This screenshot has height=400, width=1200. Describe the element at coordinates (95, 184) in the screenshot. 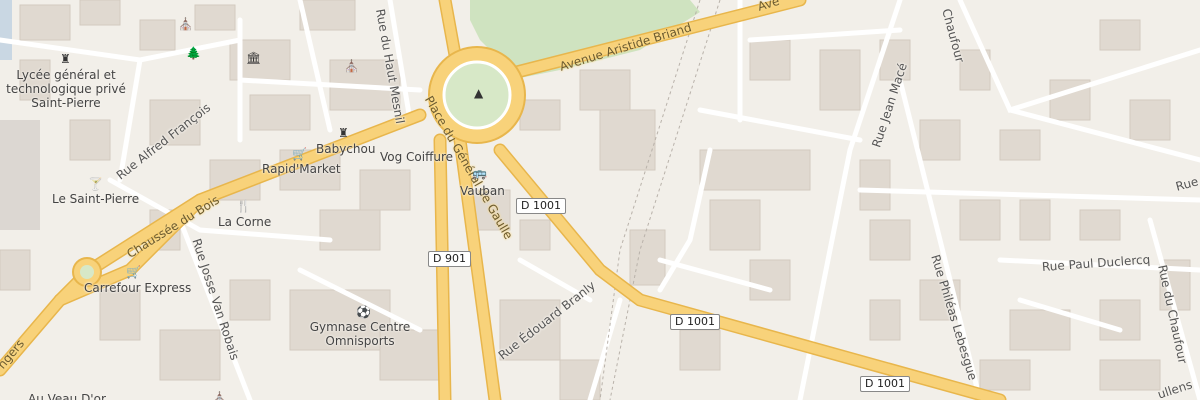

I see `bar-icon: 🍸` at that location.